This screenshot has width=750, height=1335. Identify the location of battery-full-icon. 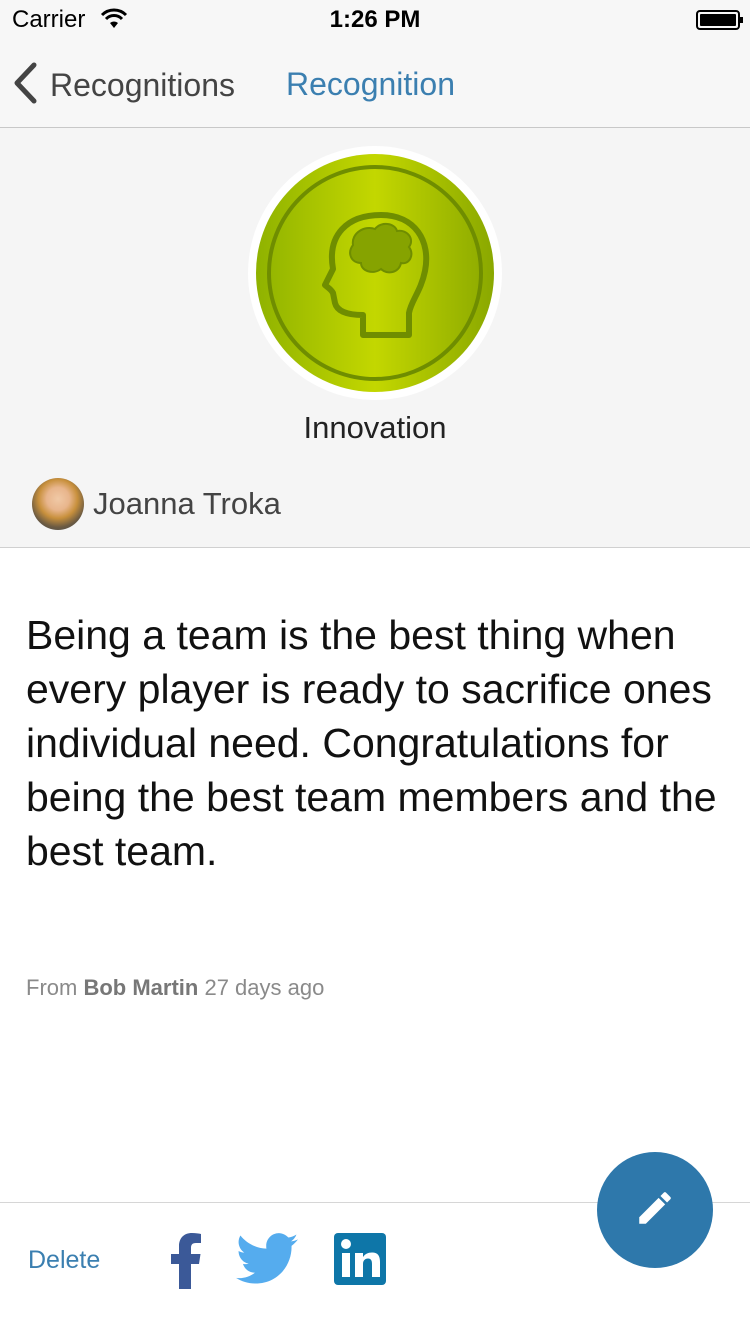
(719, 20).